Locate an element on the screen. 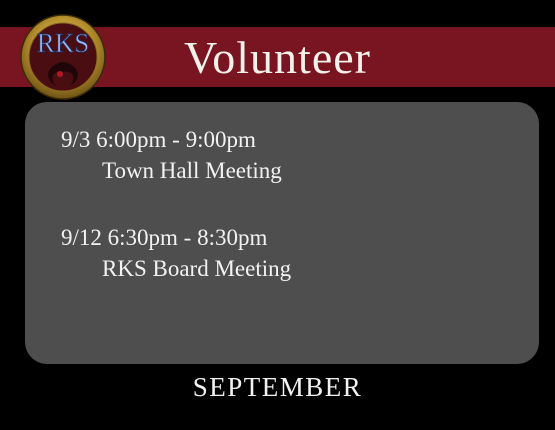 Image resolution: width=555 pixels, height=430 pixels. event-name: RKS Board Meeting is located at coordinates (197, 268).